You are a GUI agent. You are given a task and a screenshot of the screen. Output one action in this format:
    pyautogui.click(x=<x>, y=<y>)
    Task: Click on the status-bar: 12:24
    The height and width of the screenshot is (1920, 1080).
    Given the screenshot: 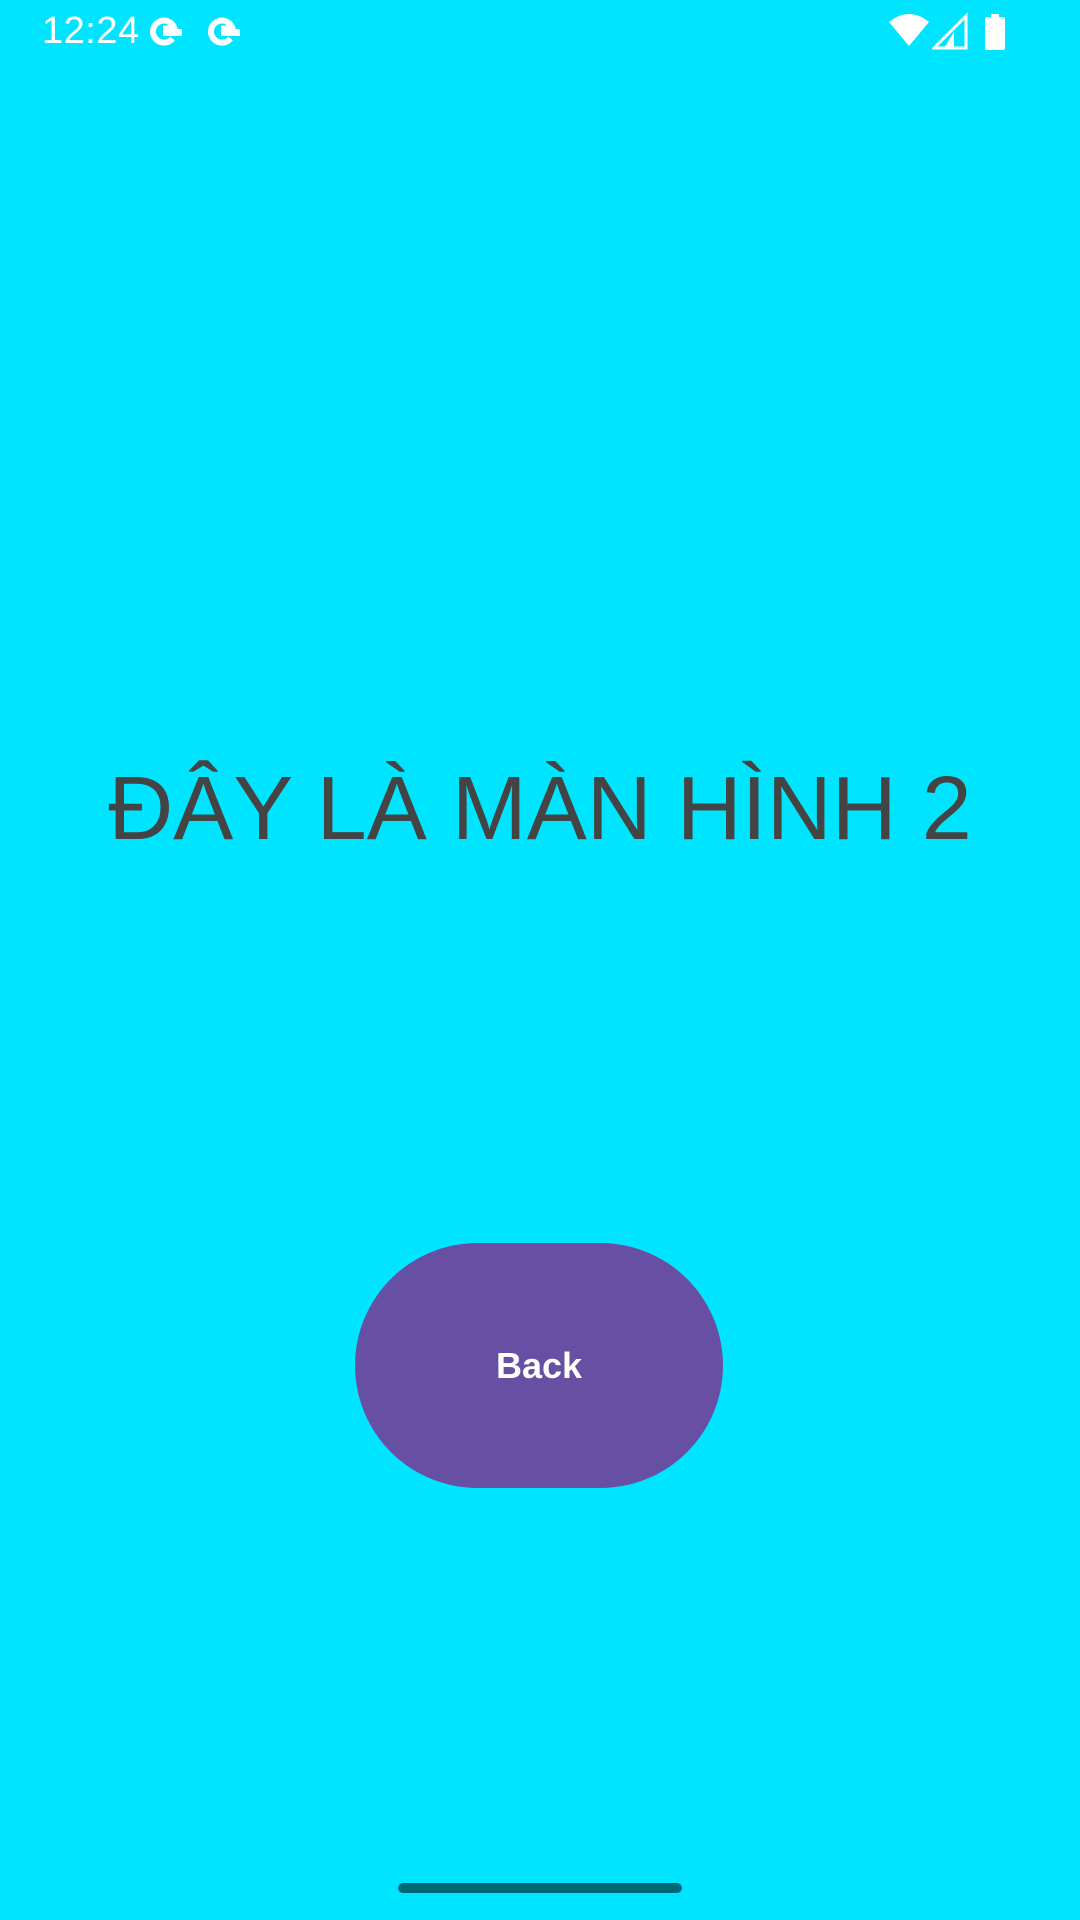 What is the action you would take?
    pyautogui.click(x=540, y=32)
    